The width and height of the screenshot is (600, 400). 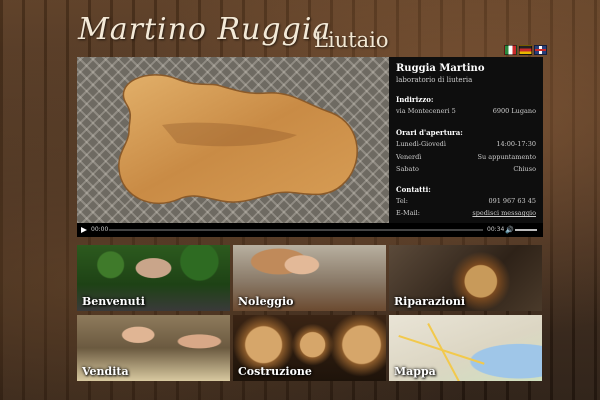 What do you see at coordinates (238, 139) in the screenshot?
I see `violin-back-image` at bounding box center [238, 139].